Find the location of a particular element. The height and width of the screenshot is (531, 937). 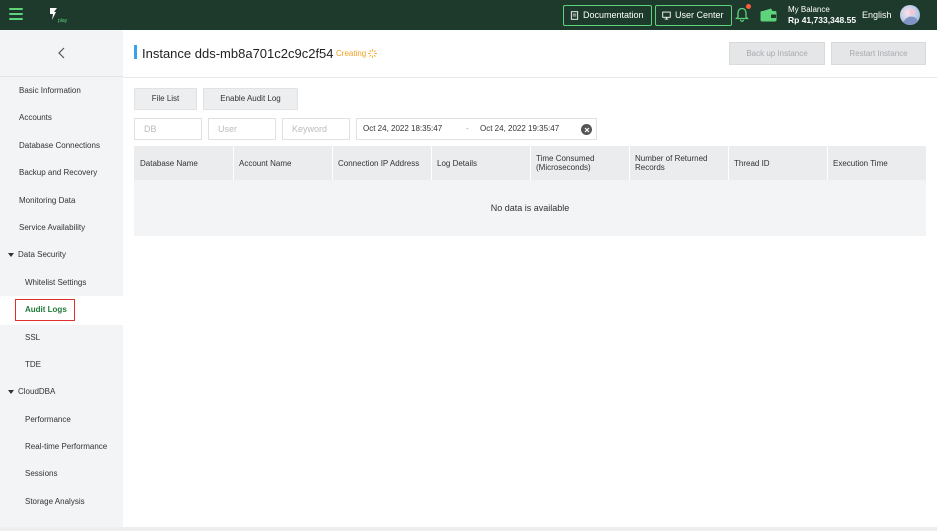

balance-amount: Rp 41,733,348.55 is located at coordinates (822, 20).